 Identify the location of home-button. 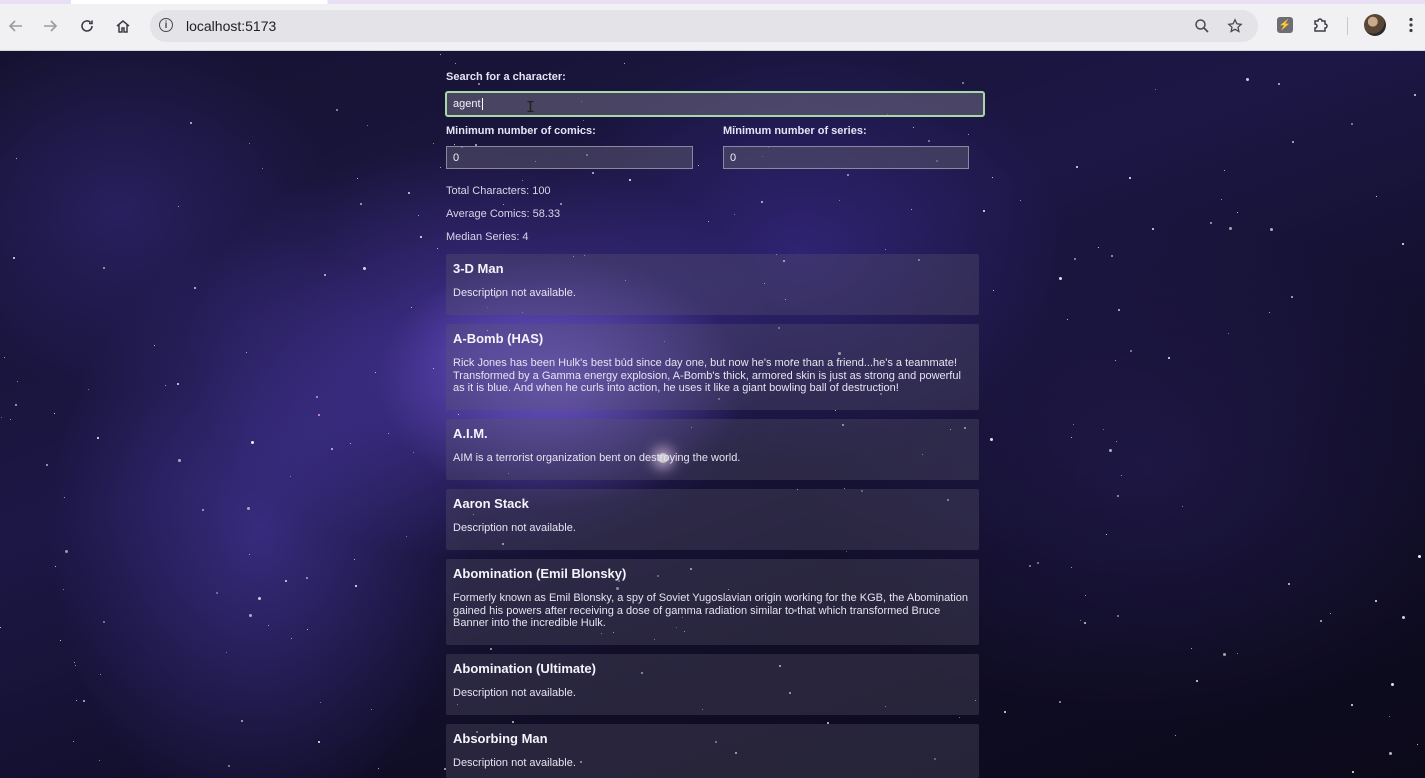
(123, 26).